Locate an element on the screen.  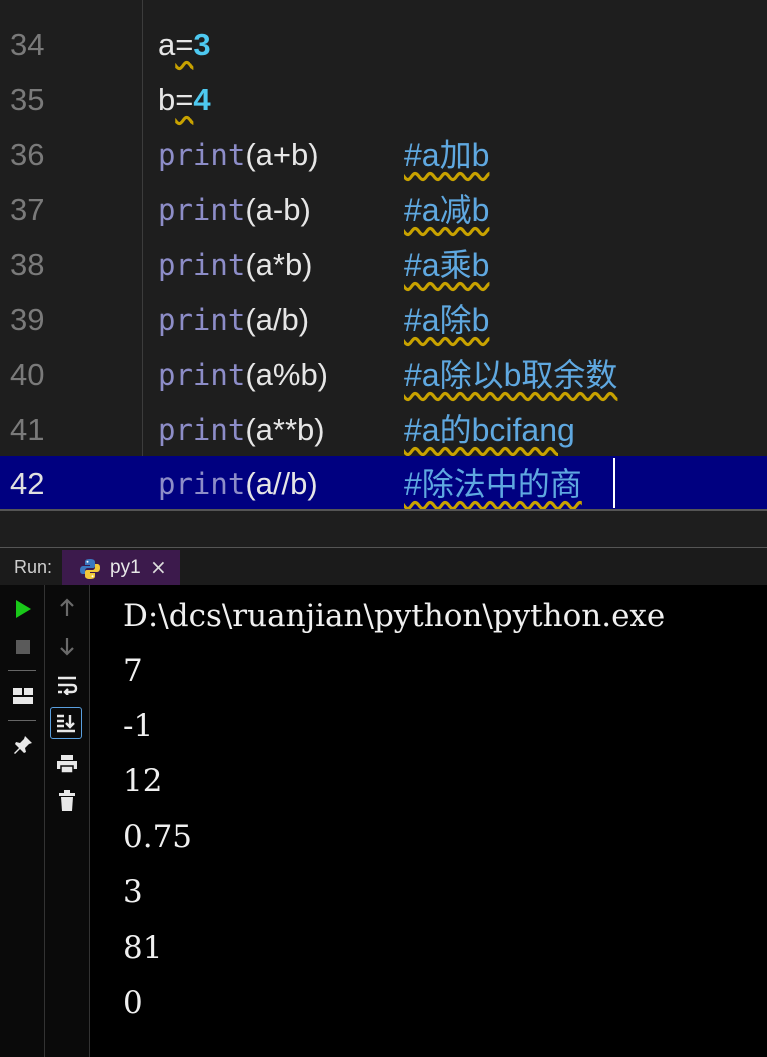
line-number: 42 is located at coordinates (27, 483).